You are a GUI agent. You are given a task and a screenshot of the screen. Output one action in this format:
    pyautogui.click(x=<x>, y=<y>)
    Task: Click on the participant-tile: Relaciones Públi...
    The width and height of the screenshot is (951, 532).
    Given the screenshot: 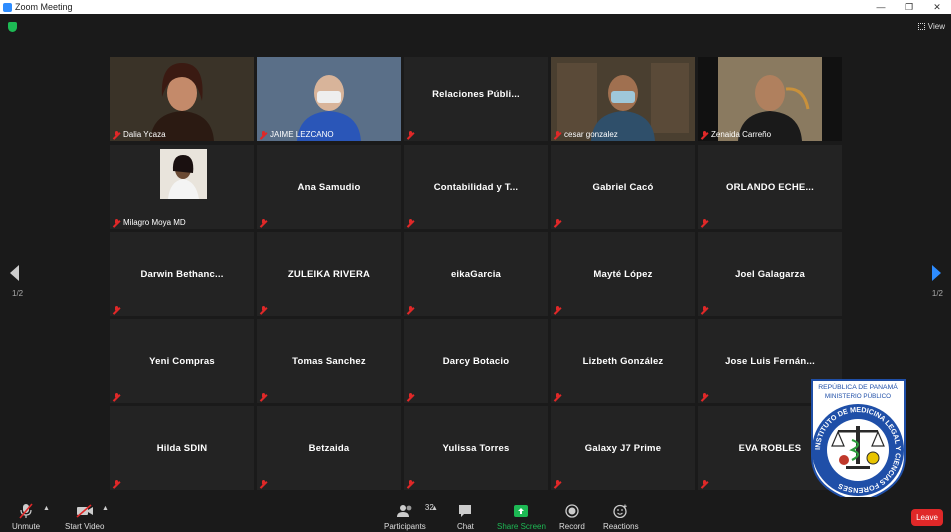 What is the action you would take?
    pyautogui.click(x=476, y=99)
    